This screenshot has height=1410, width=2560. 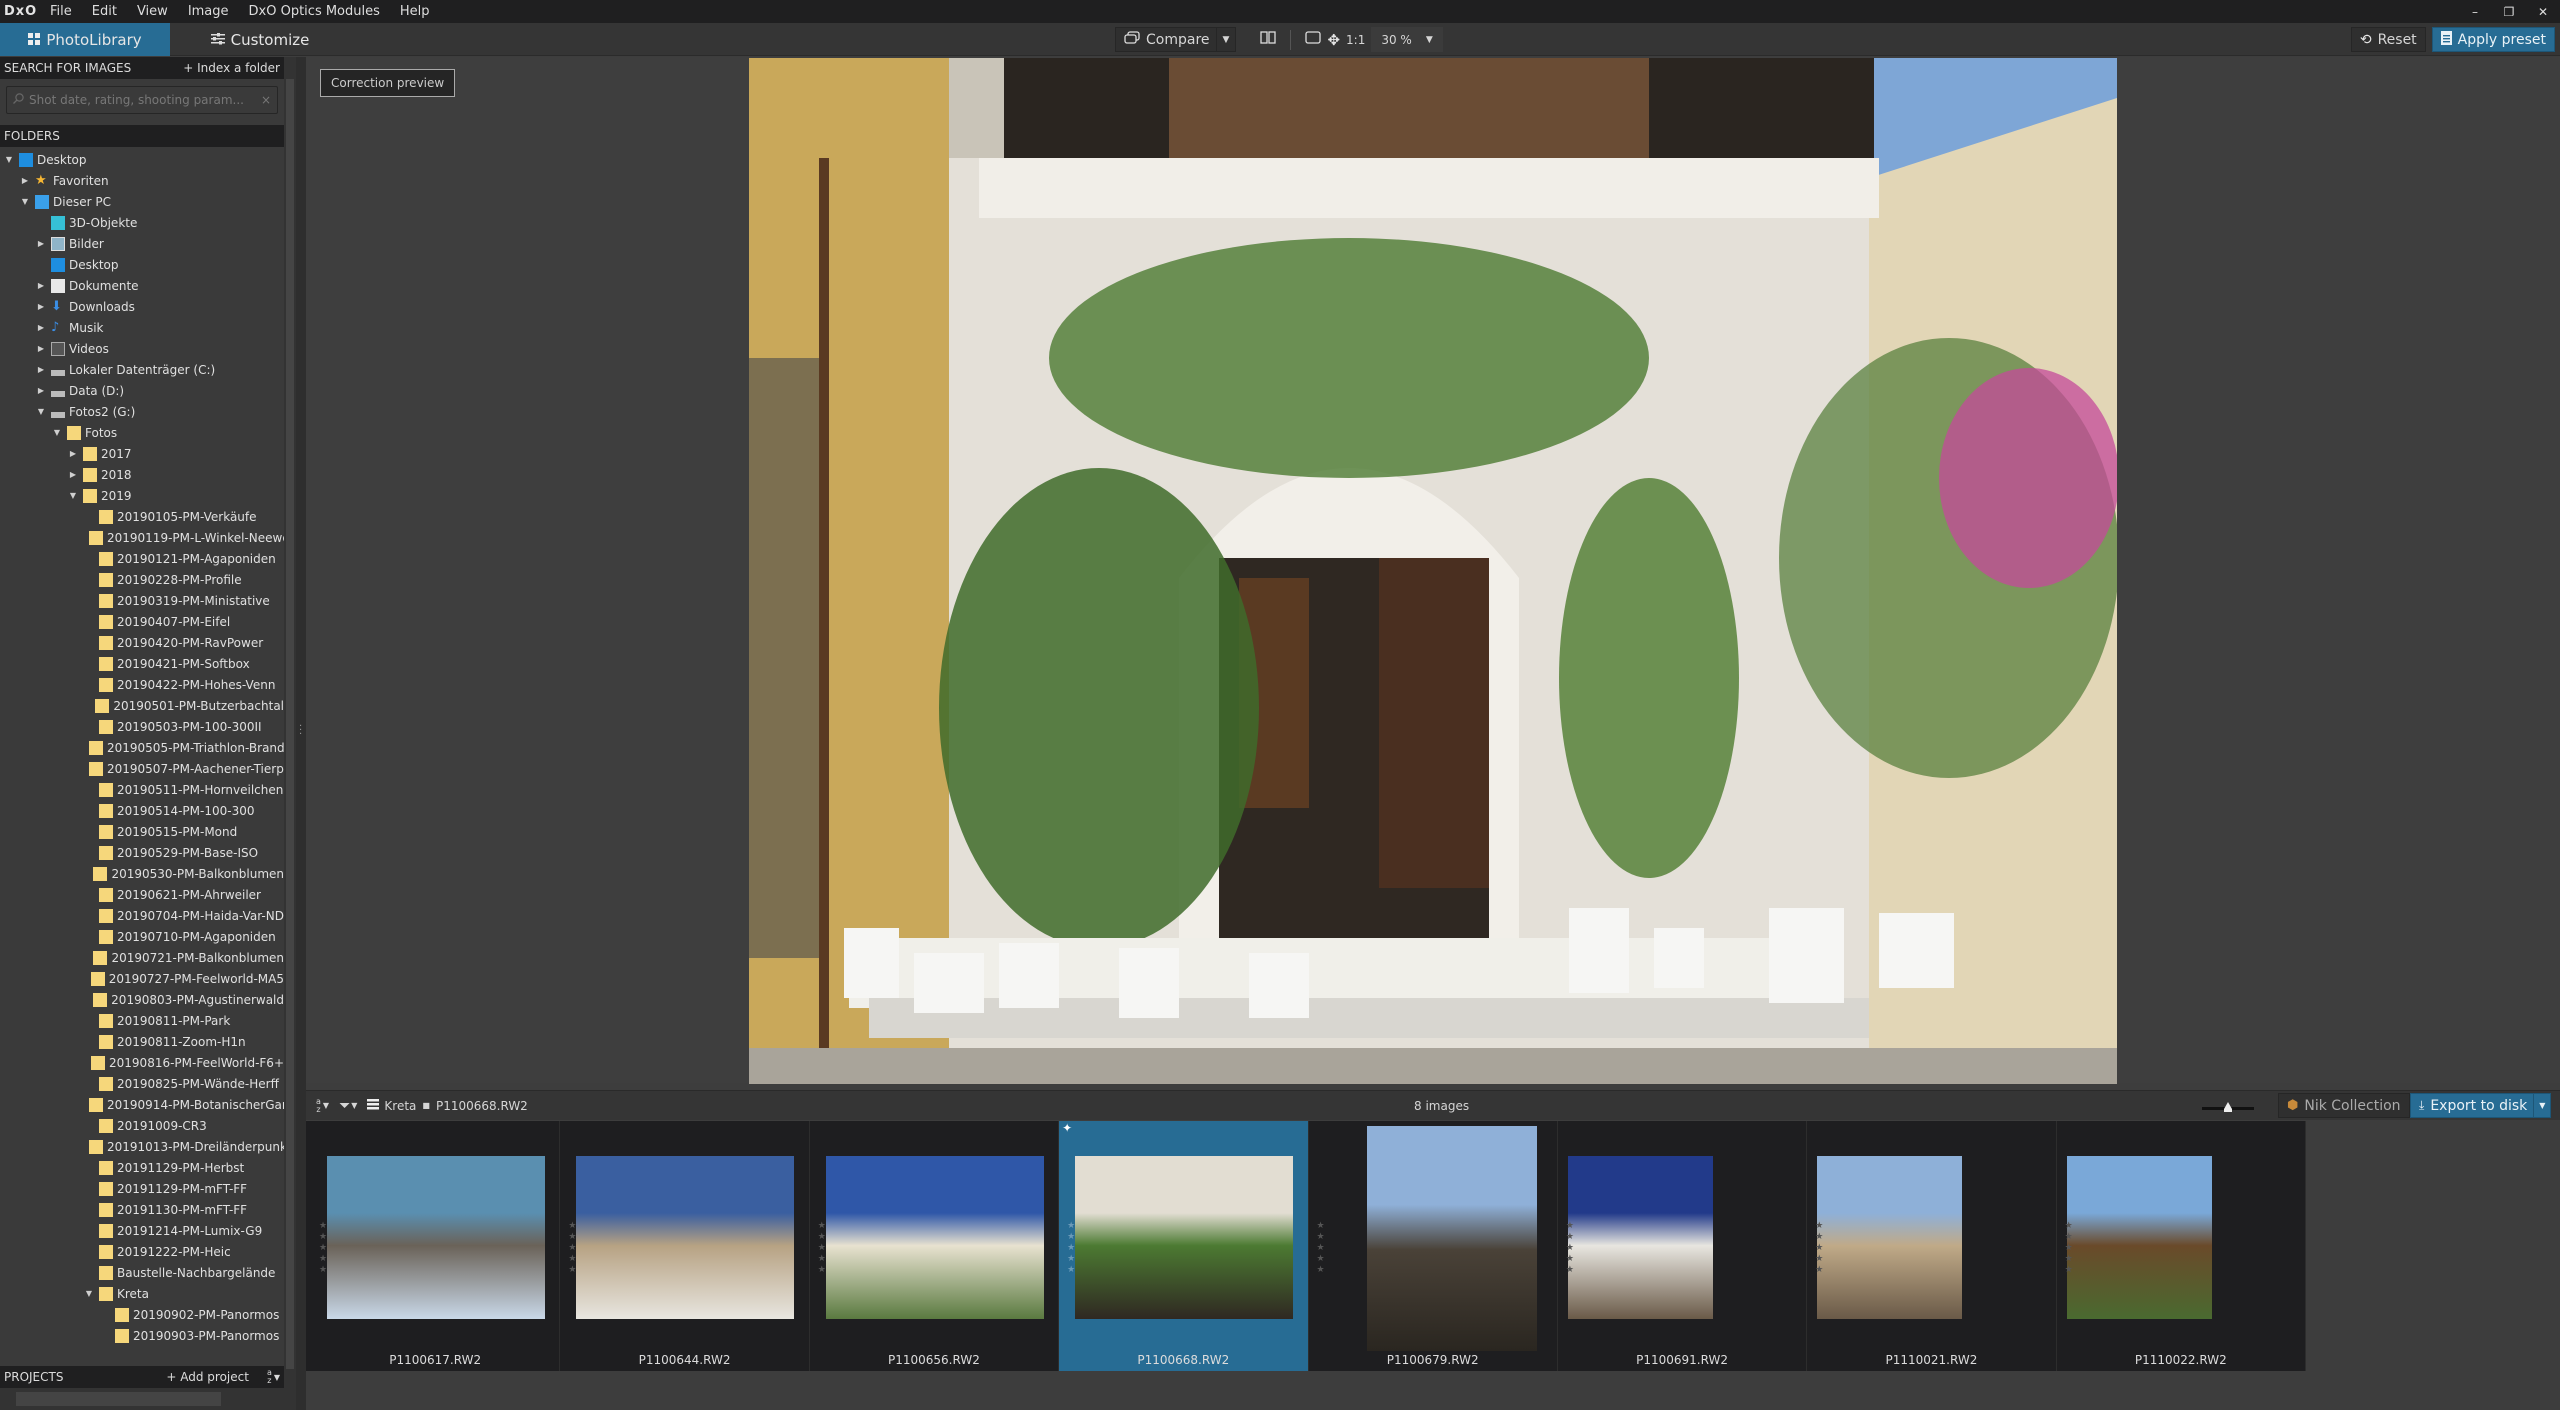 I want to click on folder-tree-item: 20190704-PM-Haida-Var-ND, so click(x=142, y=915).